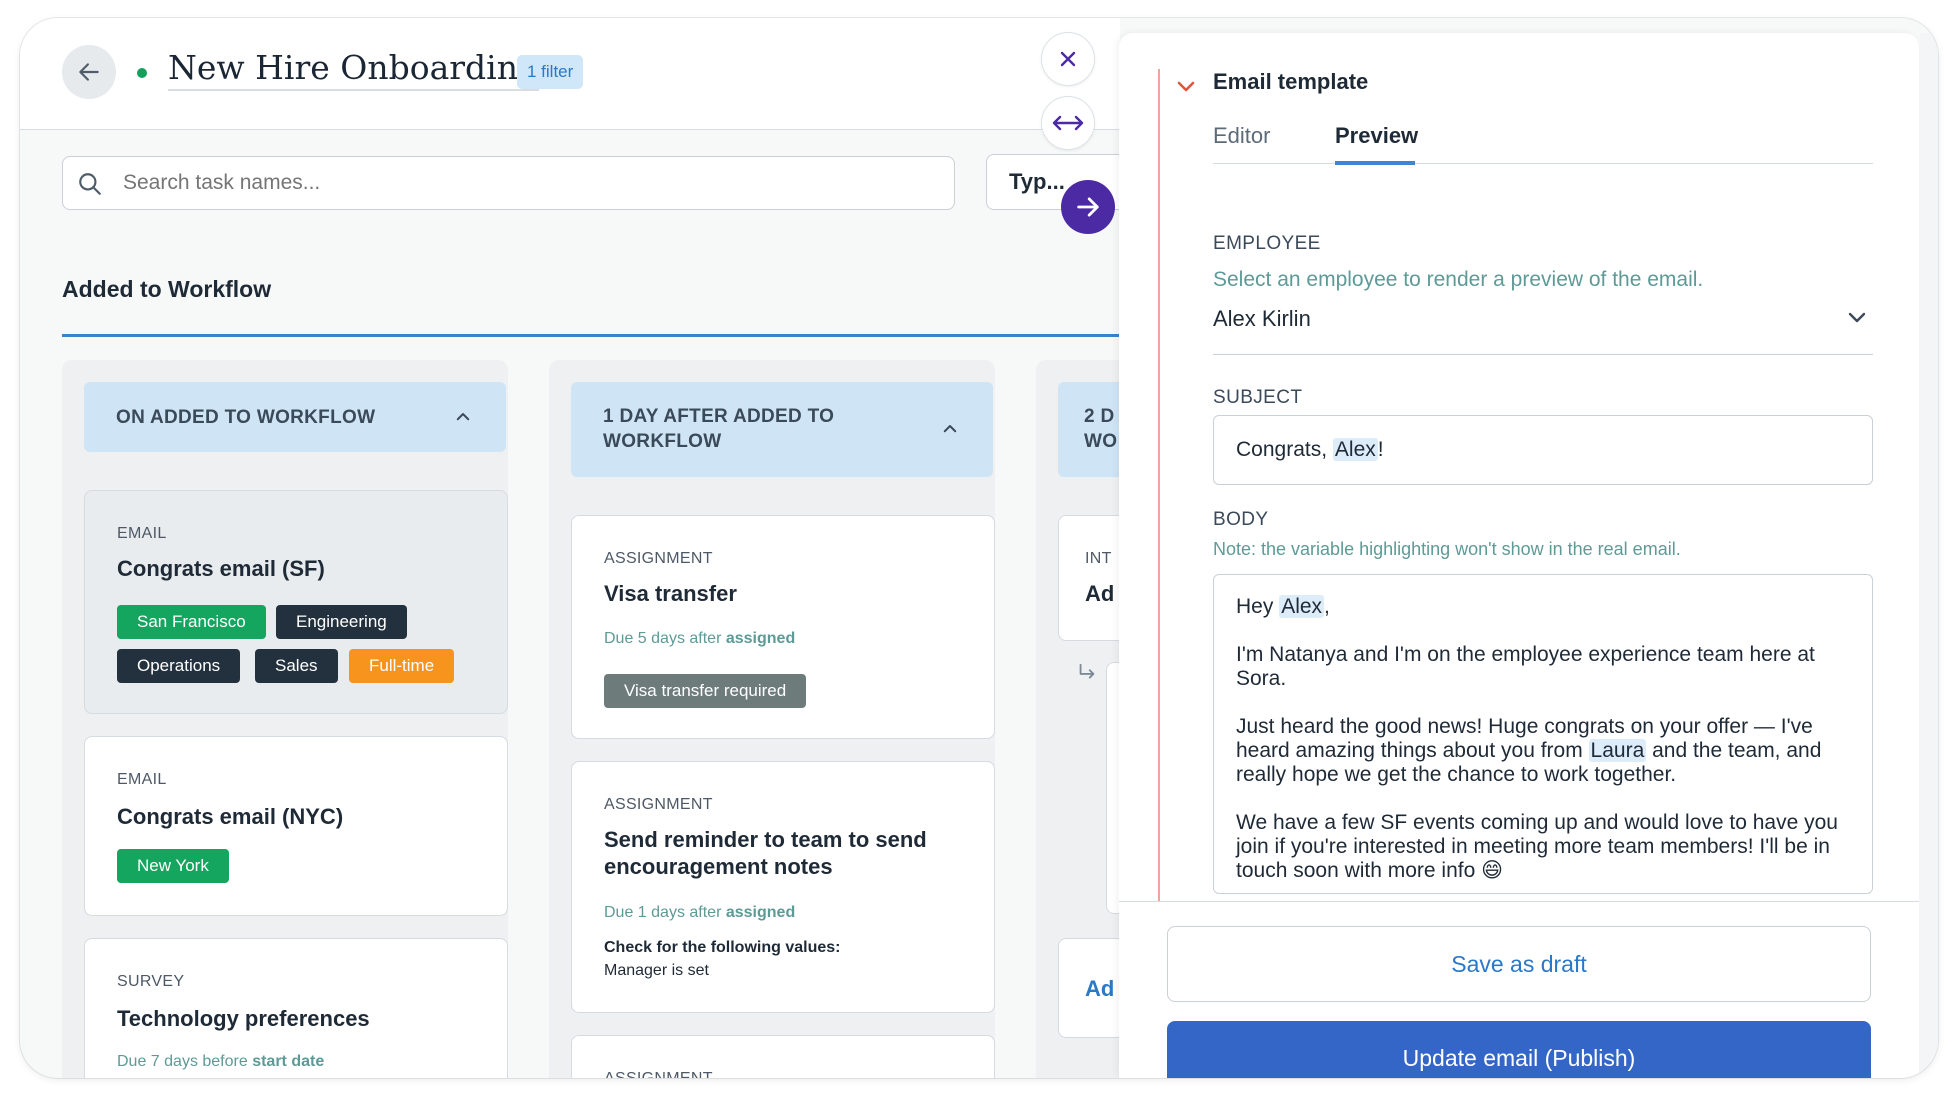 The image size is (1960, 1100). What do you see at coordinates (1241, 136) in the screenshot?
I see `tab-editor: Editor` at bounding box center [1241, 136].